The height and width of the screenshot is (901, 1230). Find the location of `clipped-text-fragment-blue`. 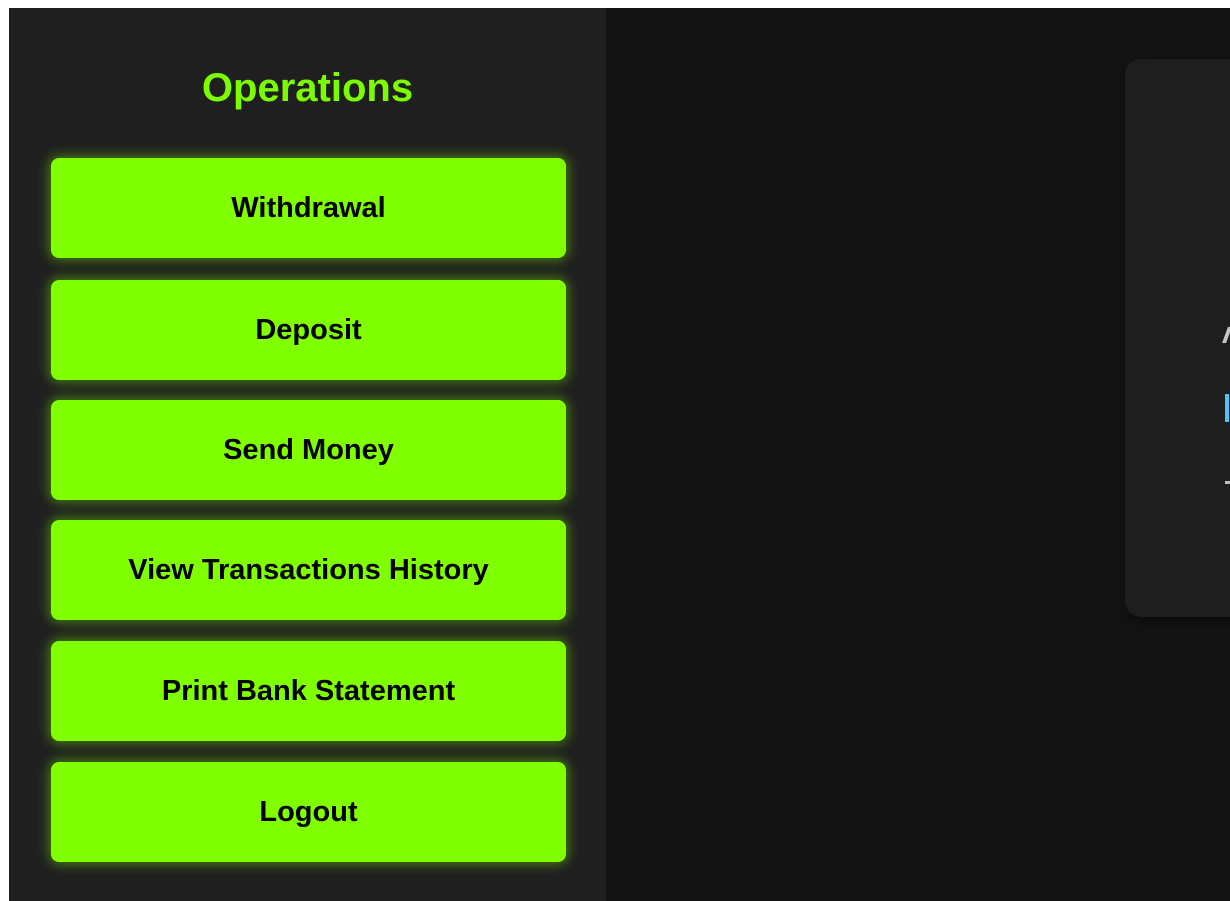

clipped-text-fragment-blue is located at coordinates (1227, 408).